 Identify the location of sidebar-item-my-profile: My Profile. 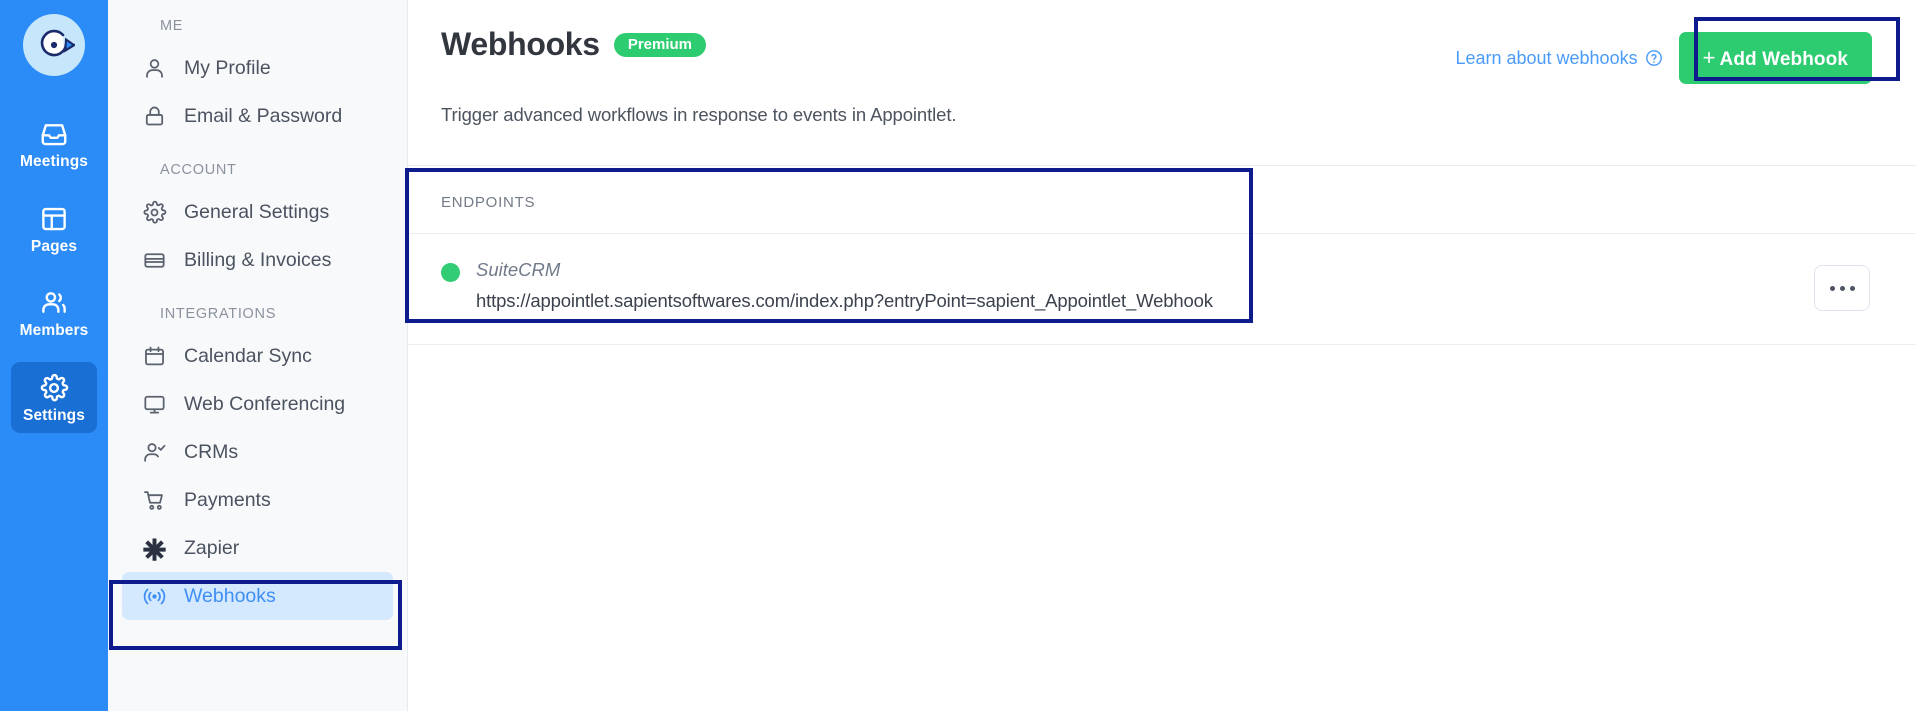
(257, 68).